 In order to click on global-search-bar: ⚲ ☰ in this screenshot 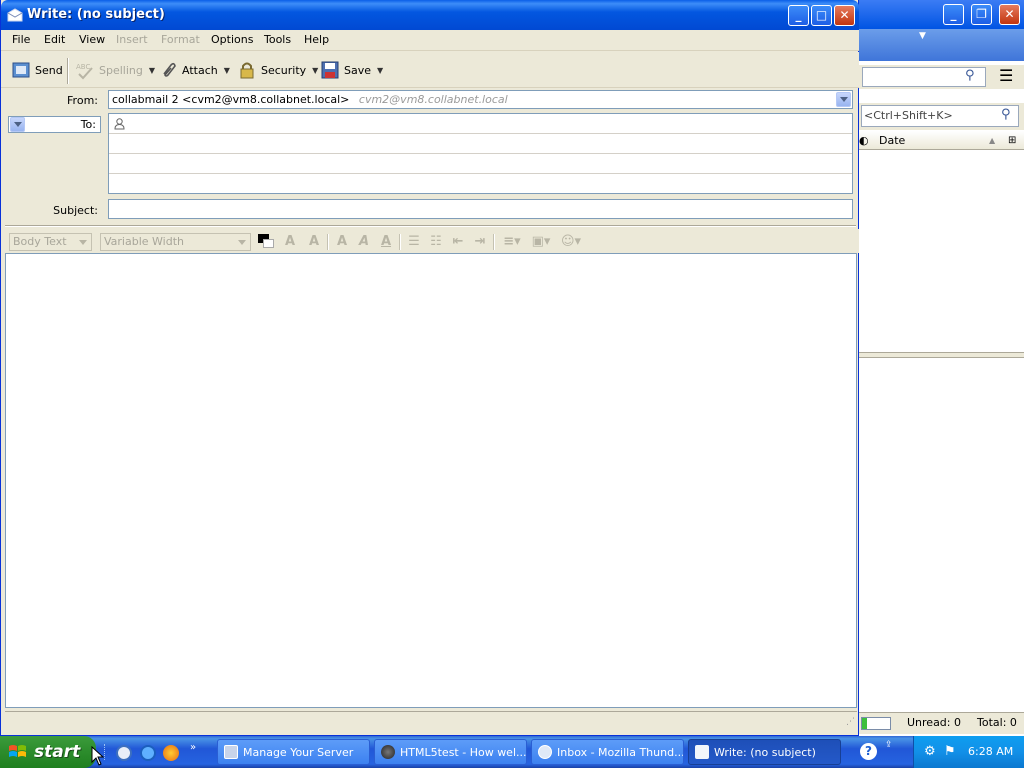, I will do `click(941, 77)`.